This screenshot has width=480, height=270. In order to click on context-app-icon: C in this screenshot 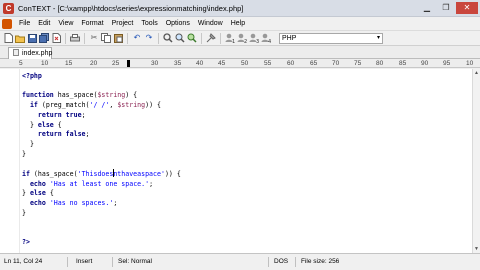, I will do `click(8, 8)`.